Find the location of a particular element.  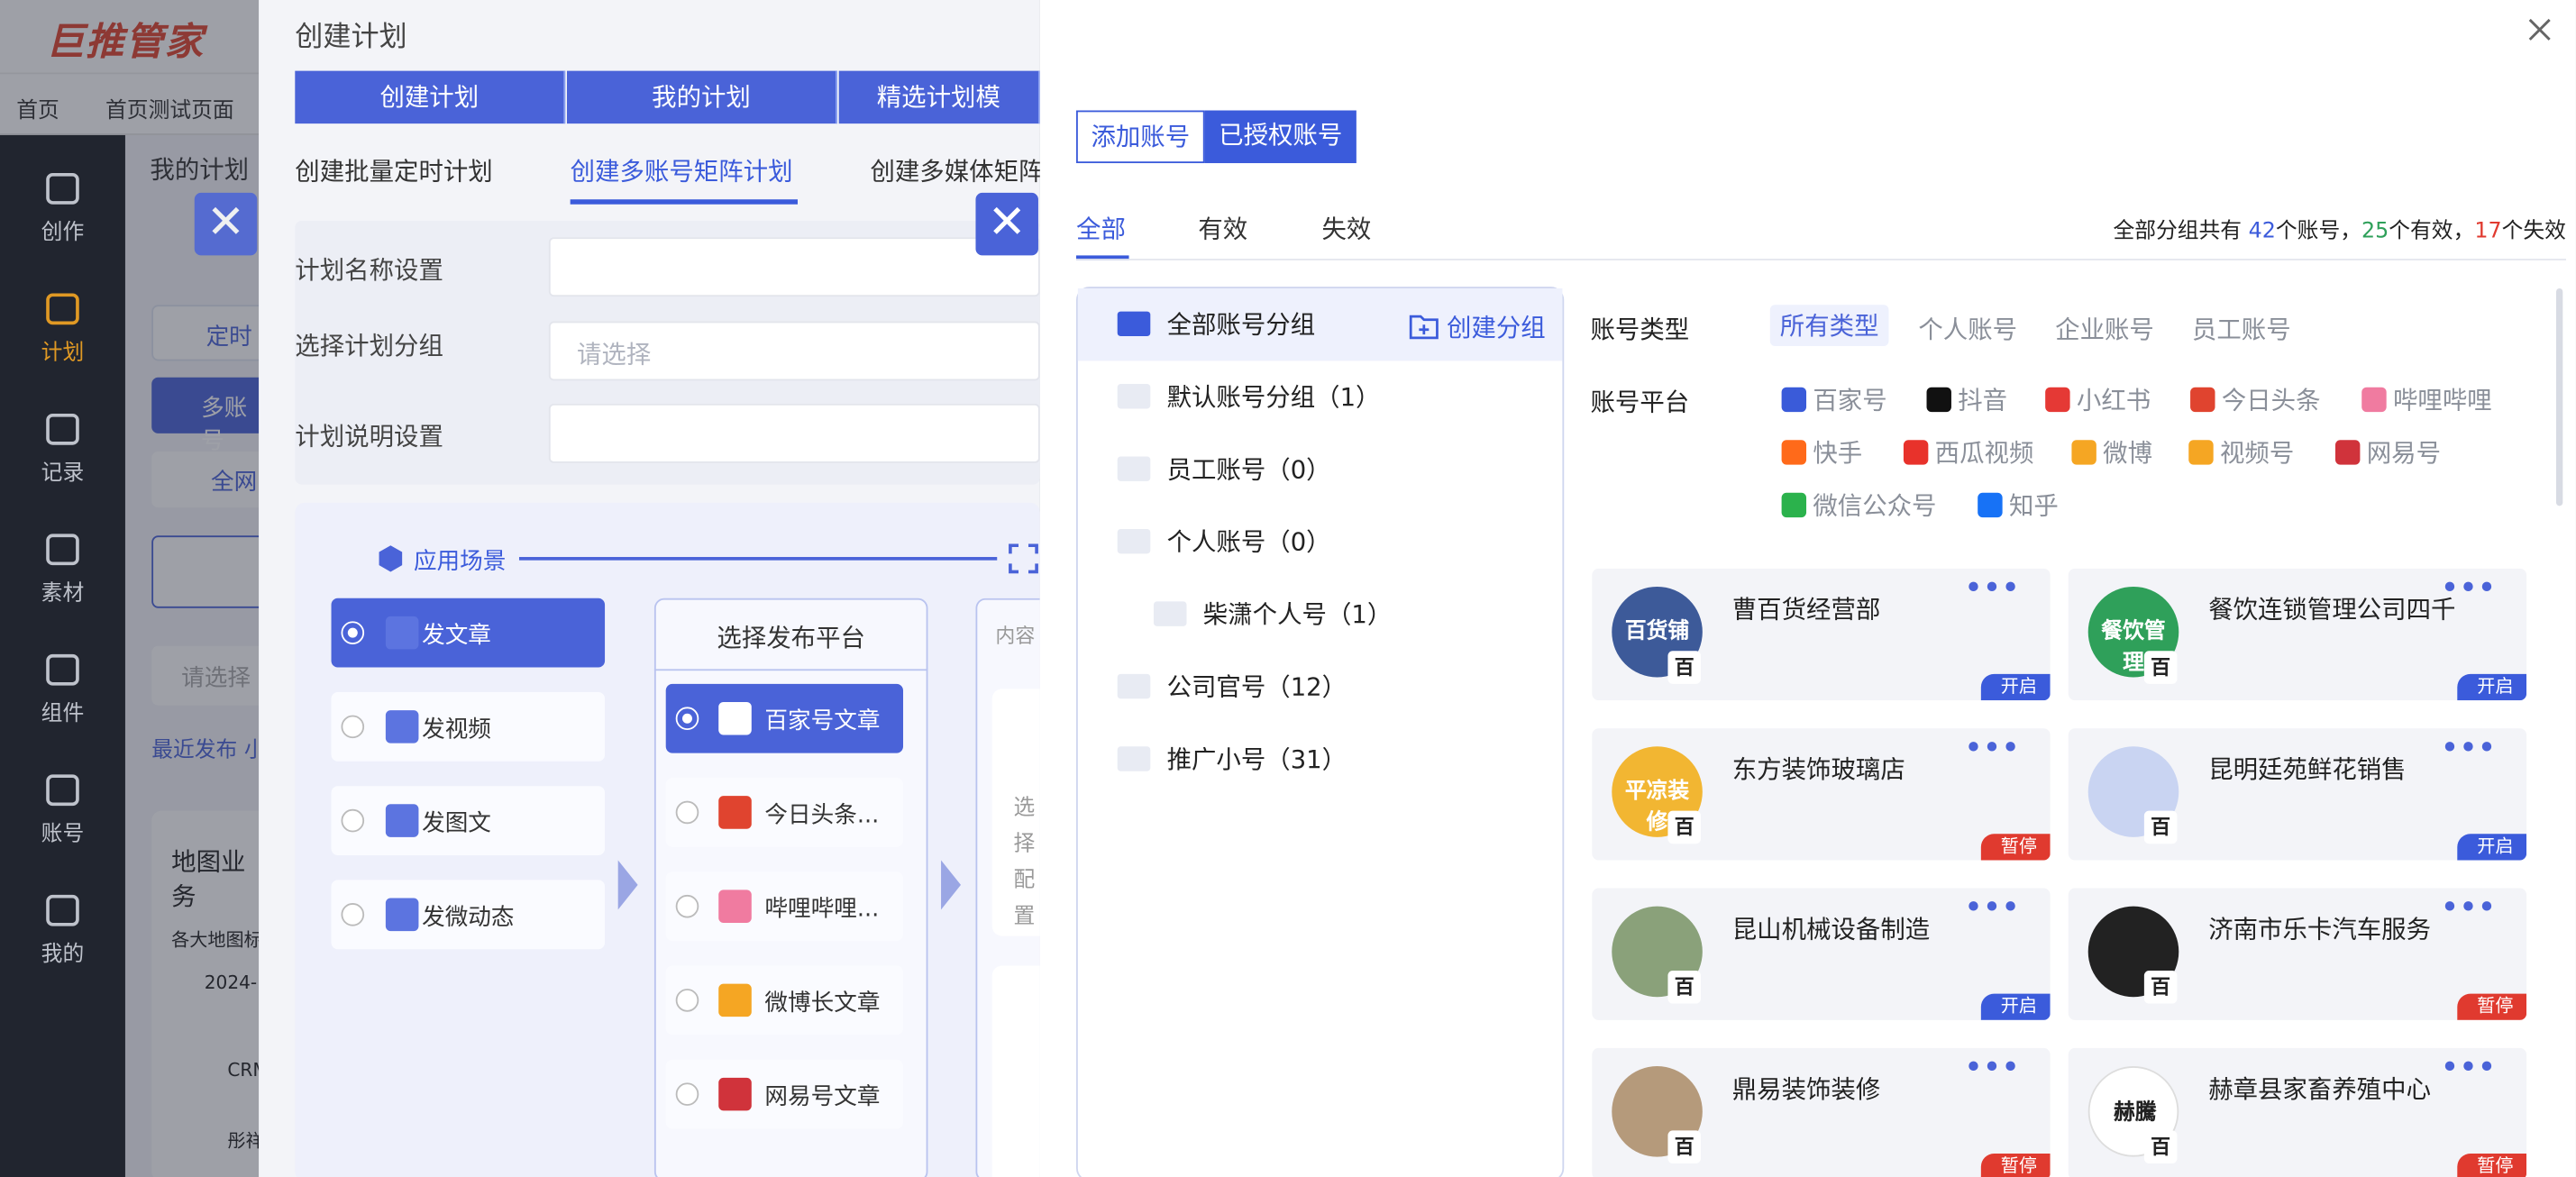

group-label: 公司官号（12） is located at coordinates (1256, 687).